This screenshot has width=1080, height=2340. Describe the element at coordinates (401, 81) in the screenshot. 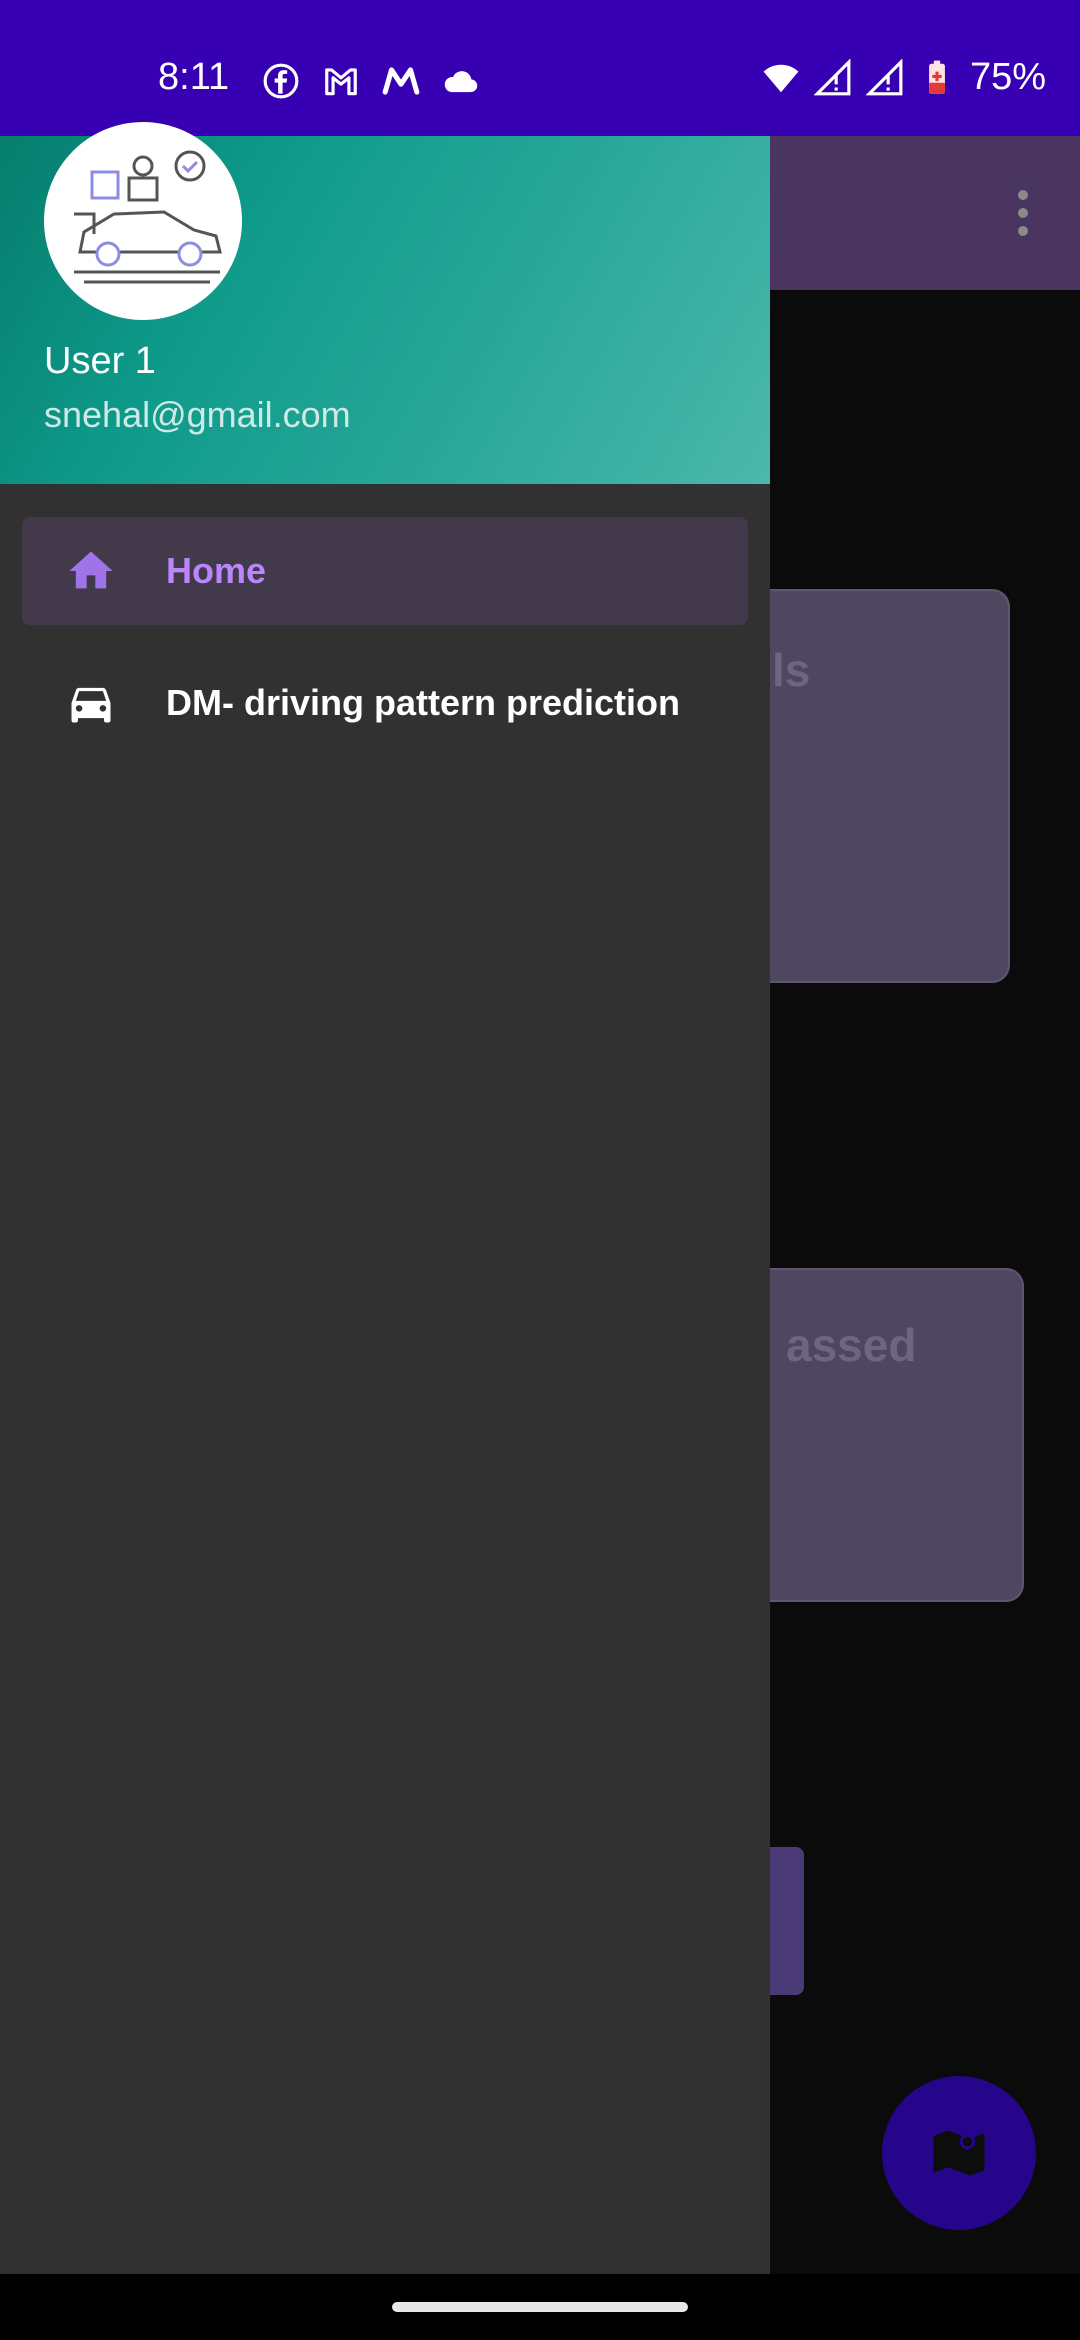

I see `myntra-icon` at that location.